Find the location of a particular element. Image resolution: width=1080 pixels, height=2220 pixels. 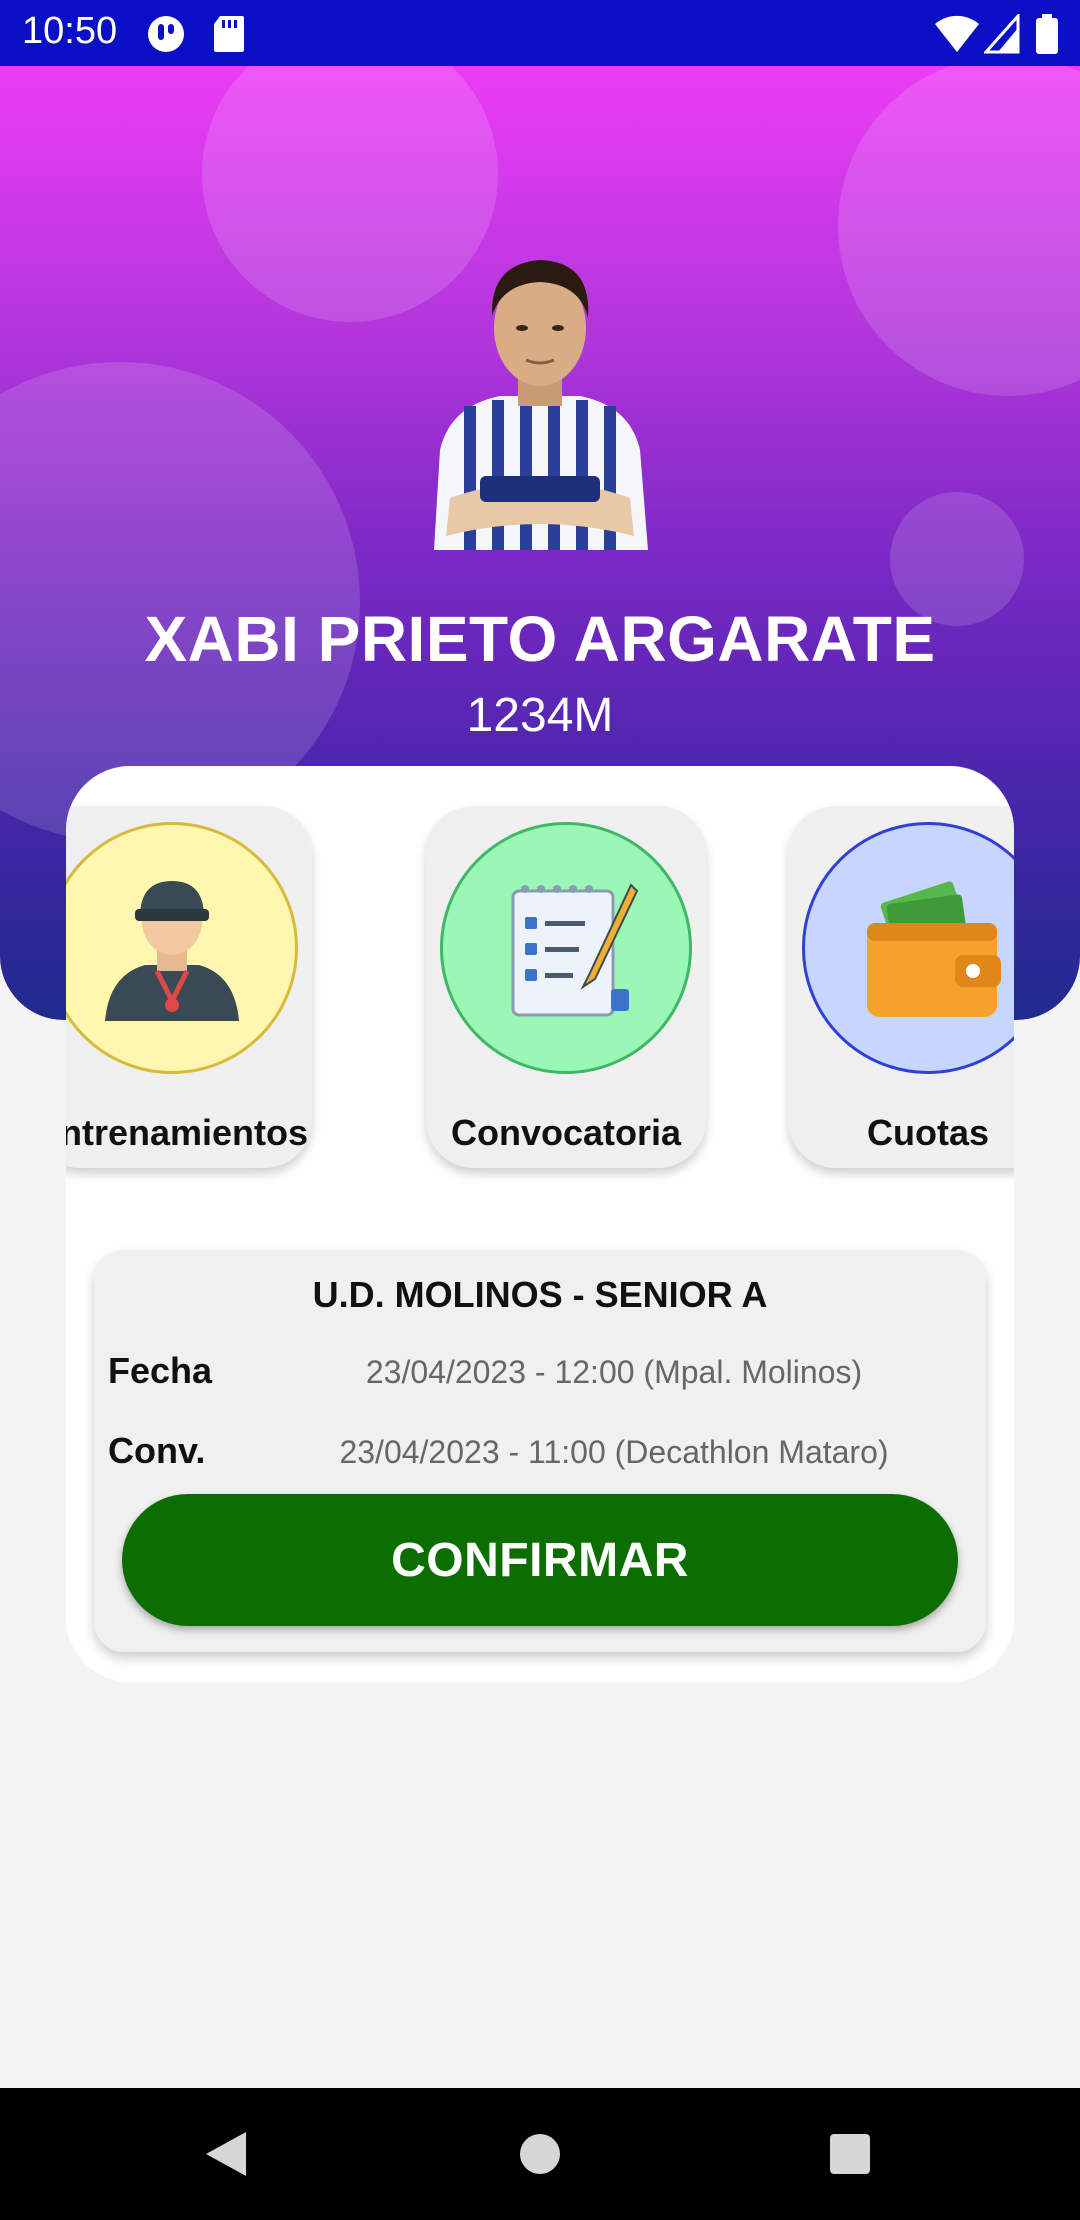

menu-entrenamientos: Entrenamientos is located at coordinates (189, 987).